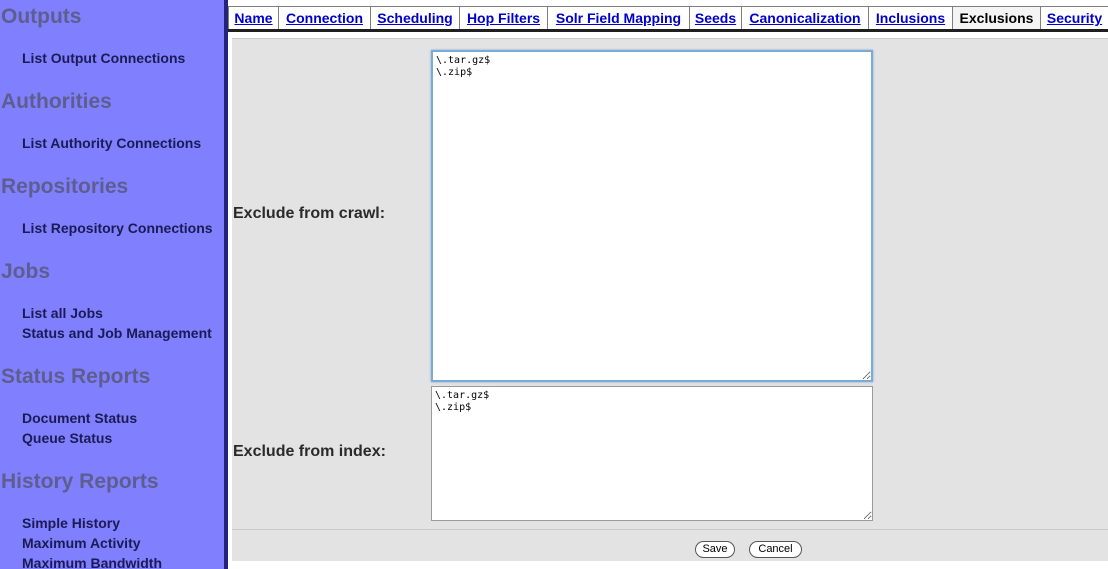 This screenshot has width=1108, height=569. Describe the element at coordinates (92, 562) in the screenshot. I see `nav-link-maximum-bandwidth: Maximum Bandwidth` at that location.